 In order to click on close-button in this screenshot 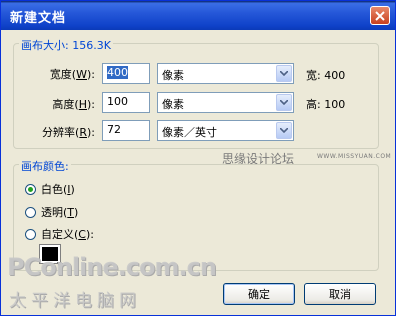, I will do `click(380, 15)`.